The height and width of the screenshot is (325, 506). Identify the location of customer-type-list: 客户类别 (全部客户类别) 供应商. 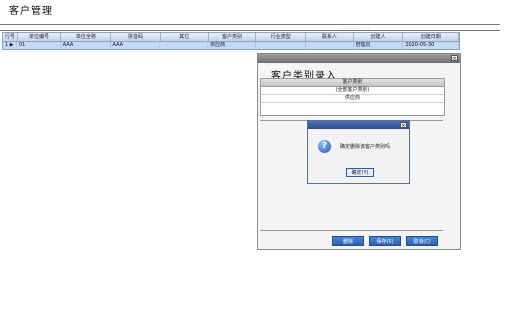
(352, 97).